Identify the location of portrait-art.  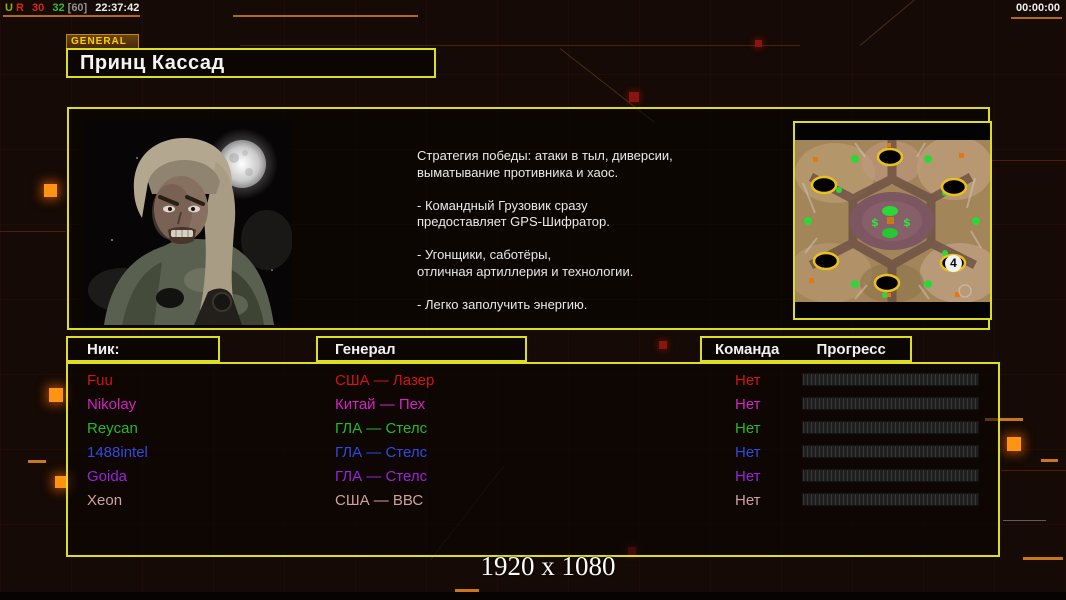
(187, 222).